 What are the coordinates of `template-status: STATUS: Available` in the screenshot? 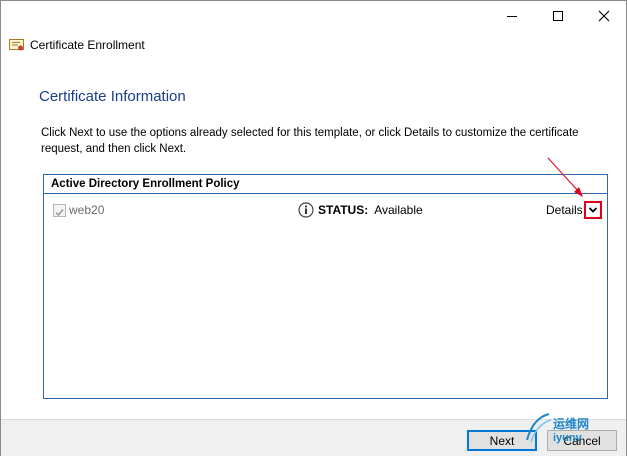 It's located at (360, 210).